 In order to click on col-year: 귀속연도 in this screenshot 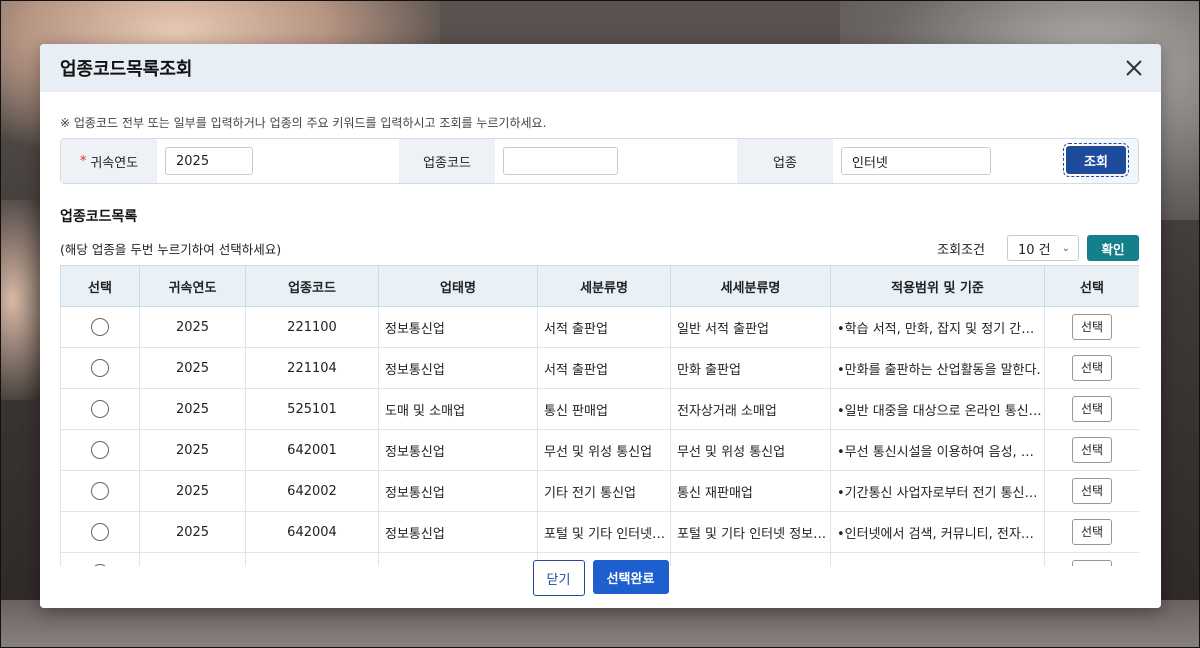, I will do `click(192, 286)`.